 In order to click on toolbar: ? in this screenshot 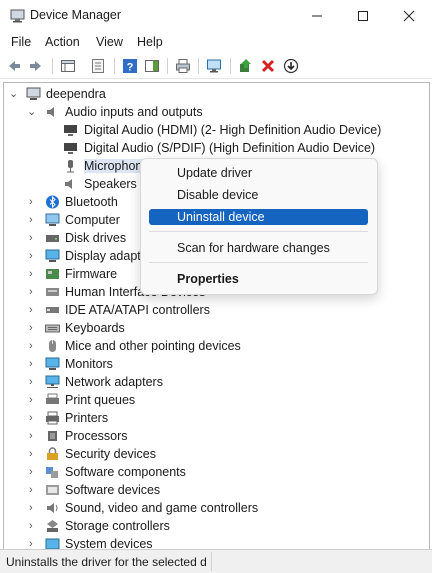, I will do `click(216, 66)`.